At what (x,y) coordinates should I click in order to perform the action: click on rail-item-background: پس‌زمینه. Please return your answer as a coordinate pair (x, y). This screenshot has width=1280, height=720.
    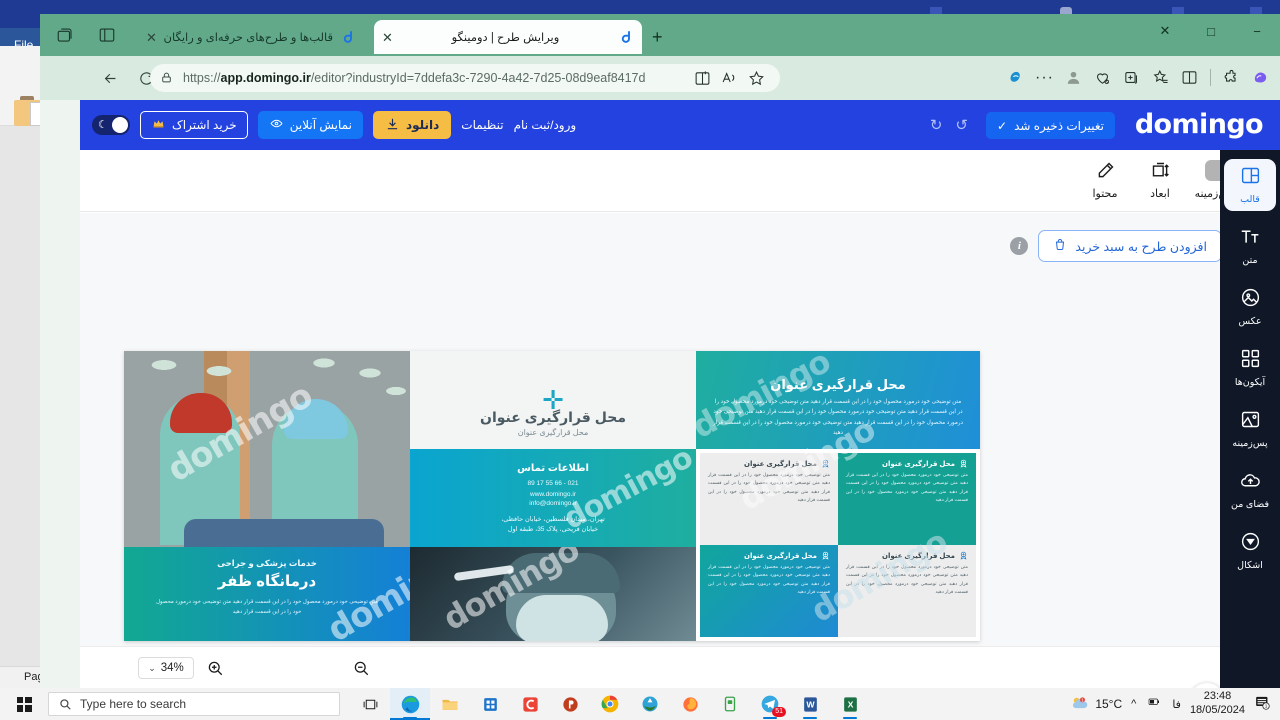
    Looking at the image, I should click on (1250, 429).